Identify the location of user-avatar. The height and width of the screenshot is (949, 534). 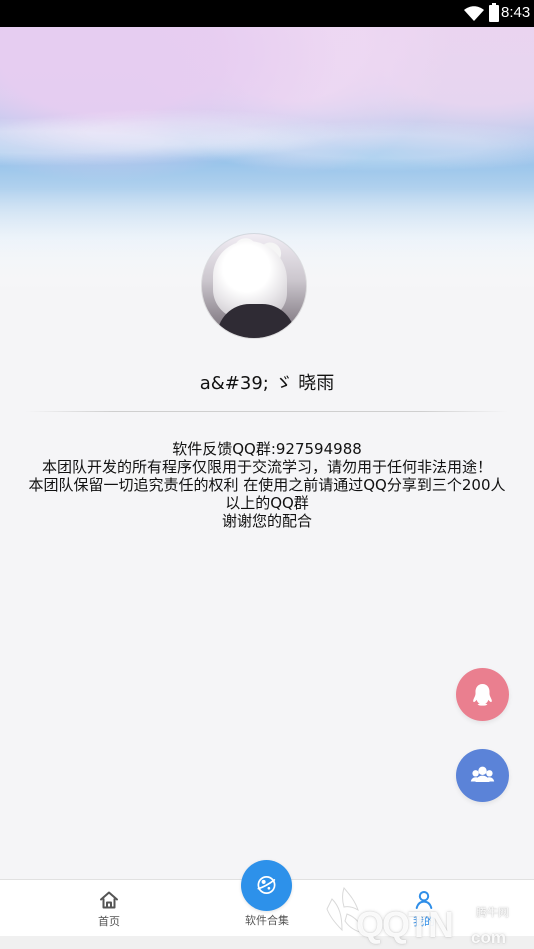
(254, 286).